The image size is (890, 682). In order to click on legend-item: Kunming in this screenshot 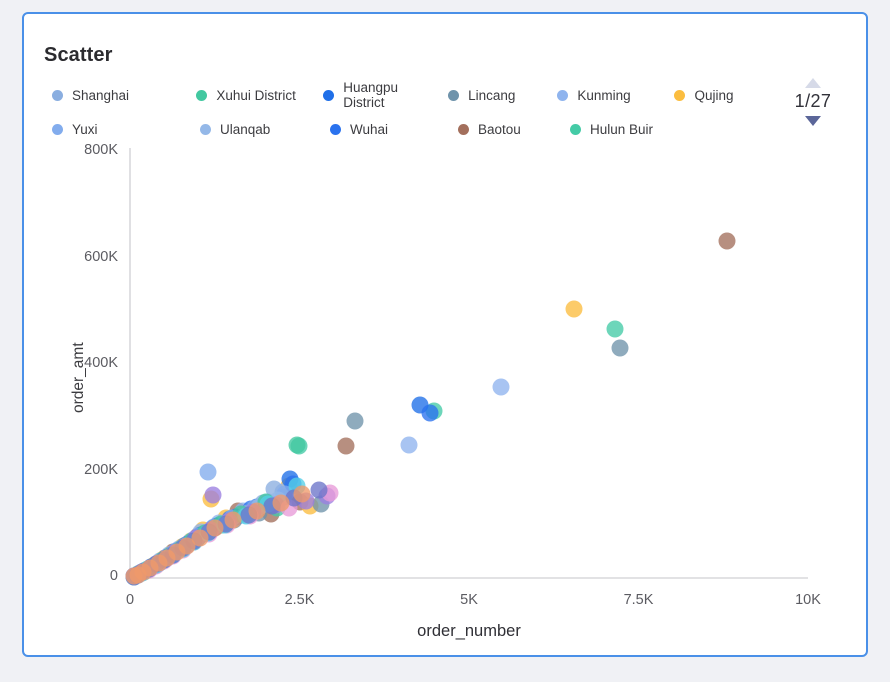, I will do `click(615, 95)`.